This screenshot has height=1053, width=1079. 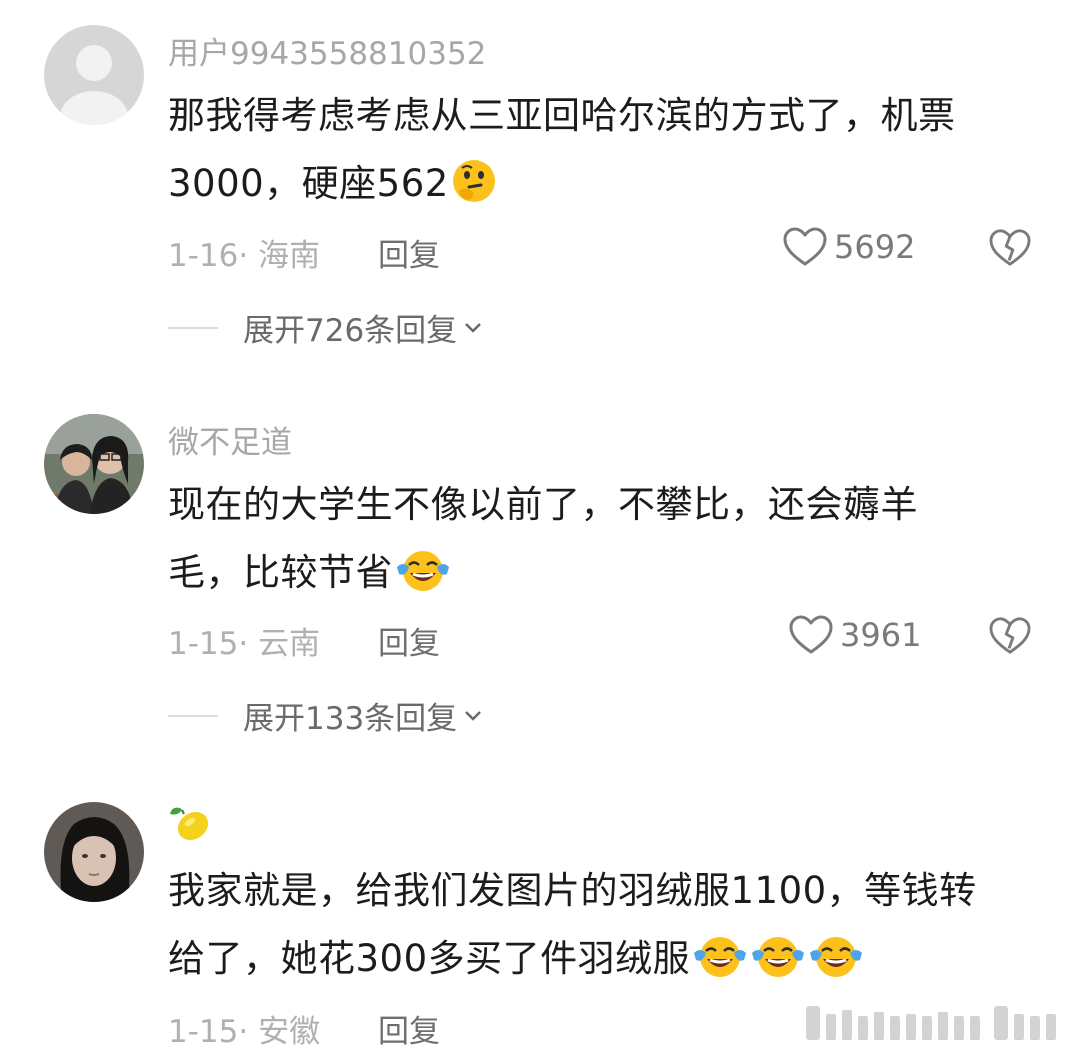 What do you see at coordinates (881, 635) in the screenshot?
I see `like-count: 3961` at bounding box center [881, 635].